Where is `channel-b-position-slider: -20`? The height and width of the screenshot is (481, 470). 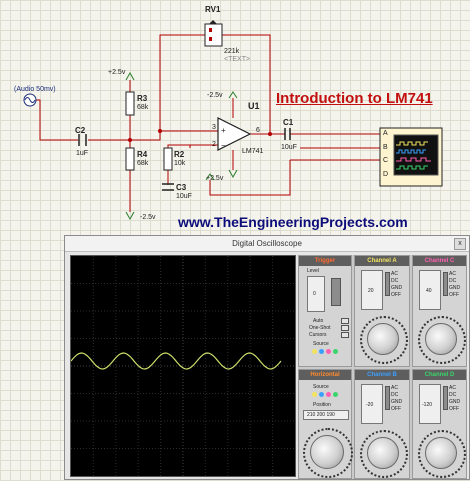 channel-b-position-slider: -20 is located at coordinates (372, 404).